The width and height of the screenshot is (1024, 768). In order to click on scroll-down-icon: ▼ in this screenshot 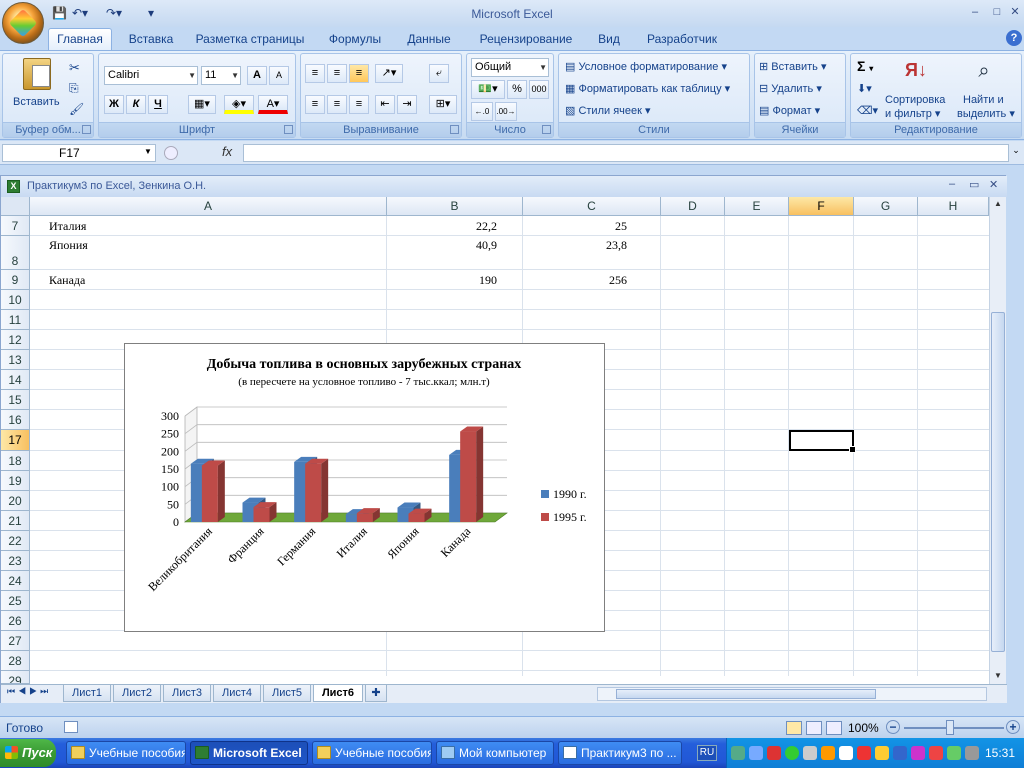, I will do `click(998, 678)`.